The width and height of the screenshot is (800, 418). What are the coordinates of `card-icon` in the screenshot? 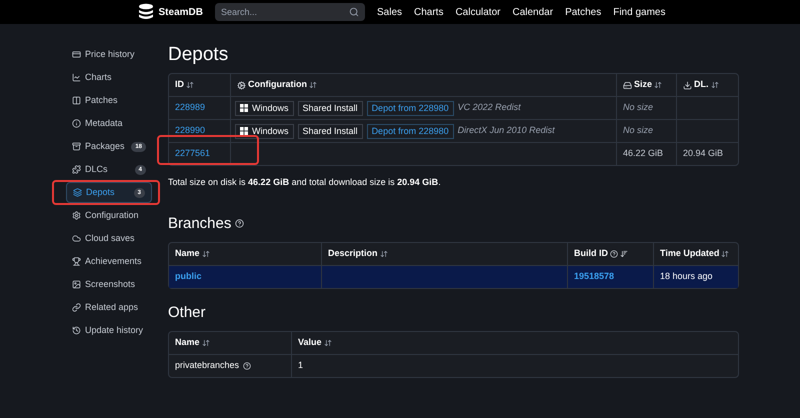 It's located at (76, 54).